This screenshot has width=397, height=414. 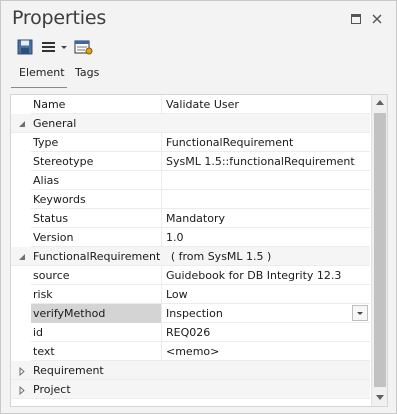 I want to click on property-row-version: Version 1.0, so click(x=190, y=237).